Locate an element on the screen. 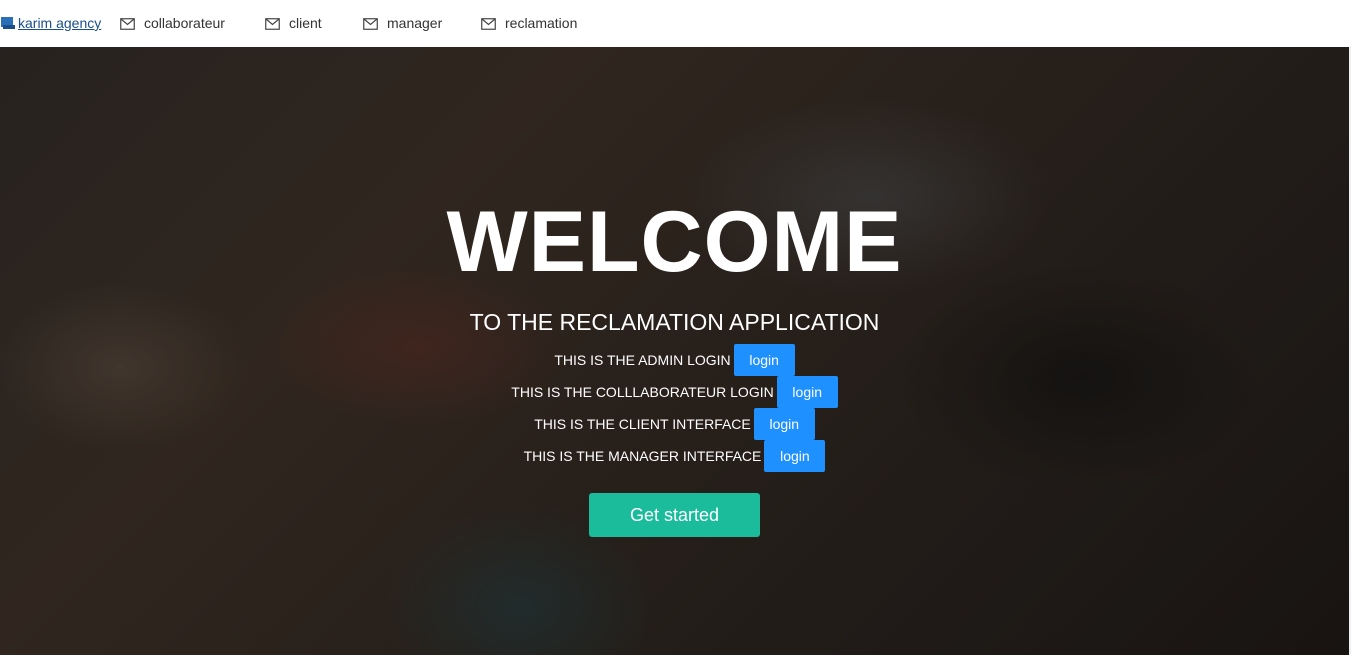 The height and width of the screenshot is (655, 1351). client-login-button: login is located at coordinates (784, 424).